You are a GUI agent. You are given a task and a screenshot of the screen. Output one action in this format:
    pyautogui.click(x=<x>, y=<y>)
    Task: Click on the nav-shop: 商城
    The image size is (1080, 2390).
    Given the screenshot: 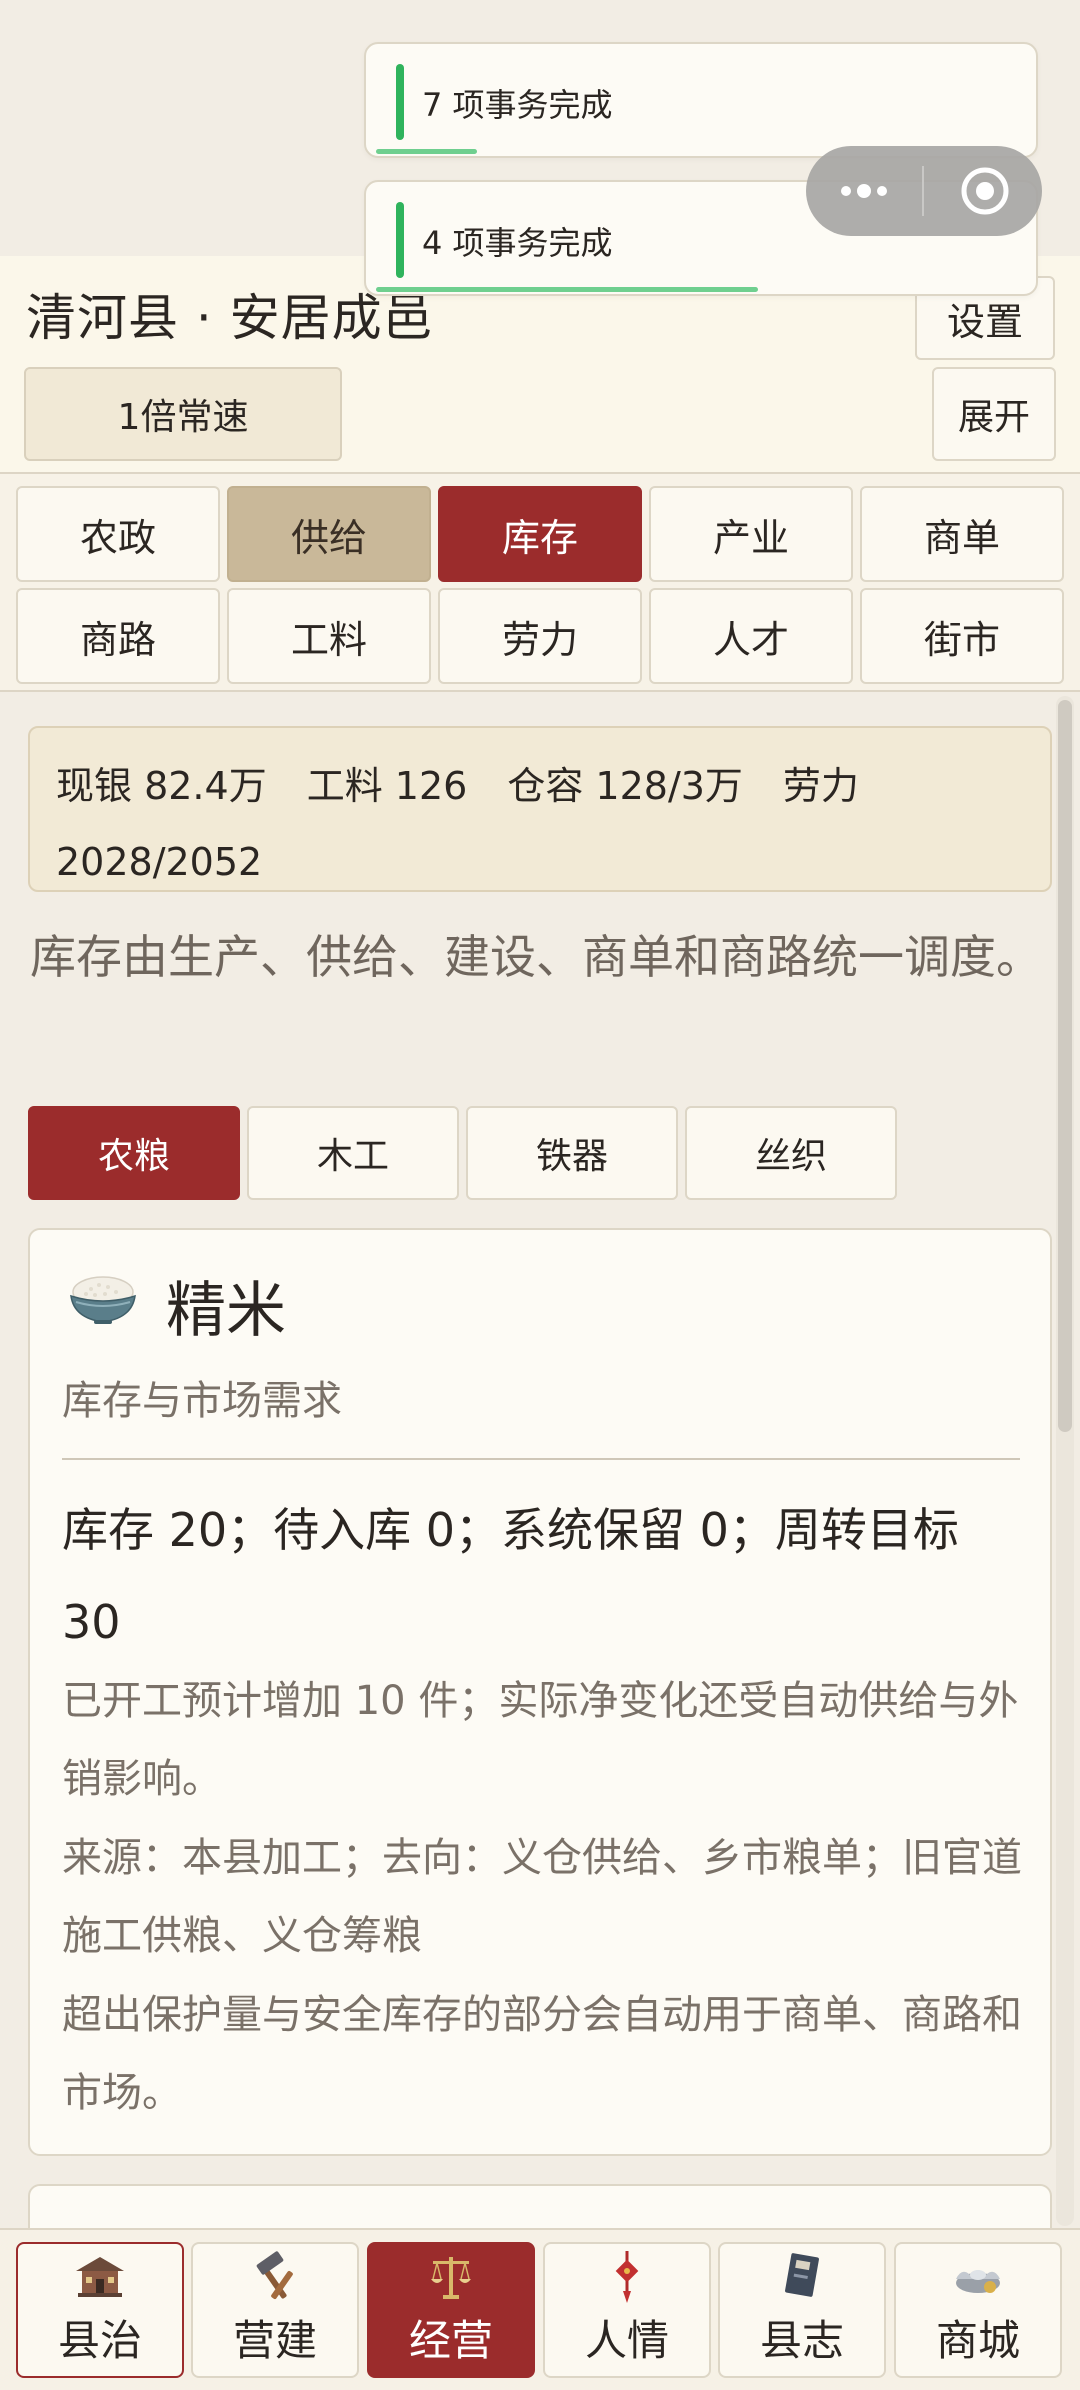 What is the action you would take?
    pyautogui.click(x=978, y=2310)
    